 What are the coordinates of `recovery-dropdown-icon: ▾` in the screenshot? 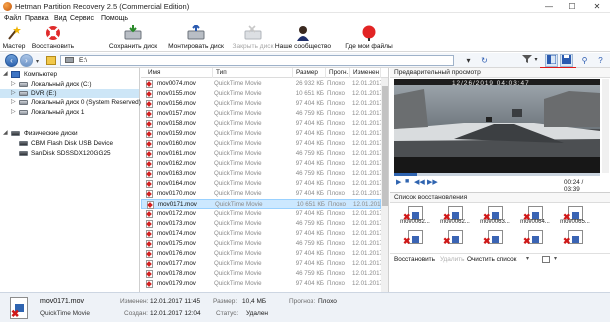 It's located at (527, 259).